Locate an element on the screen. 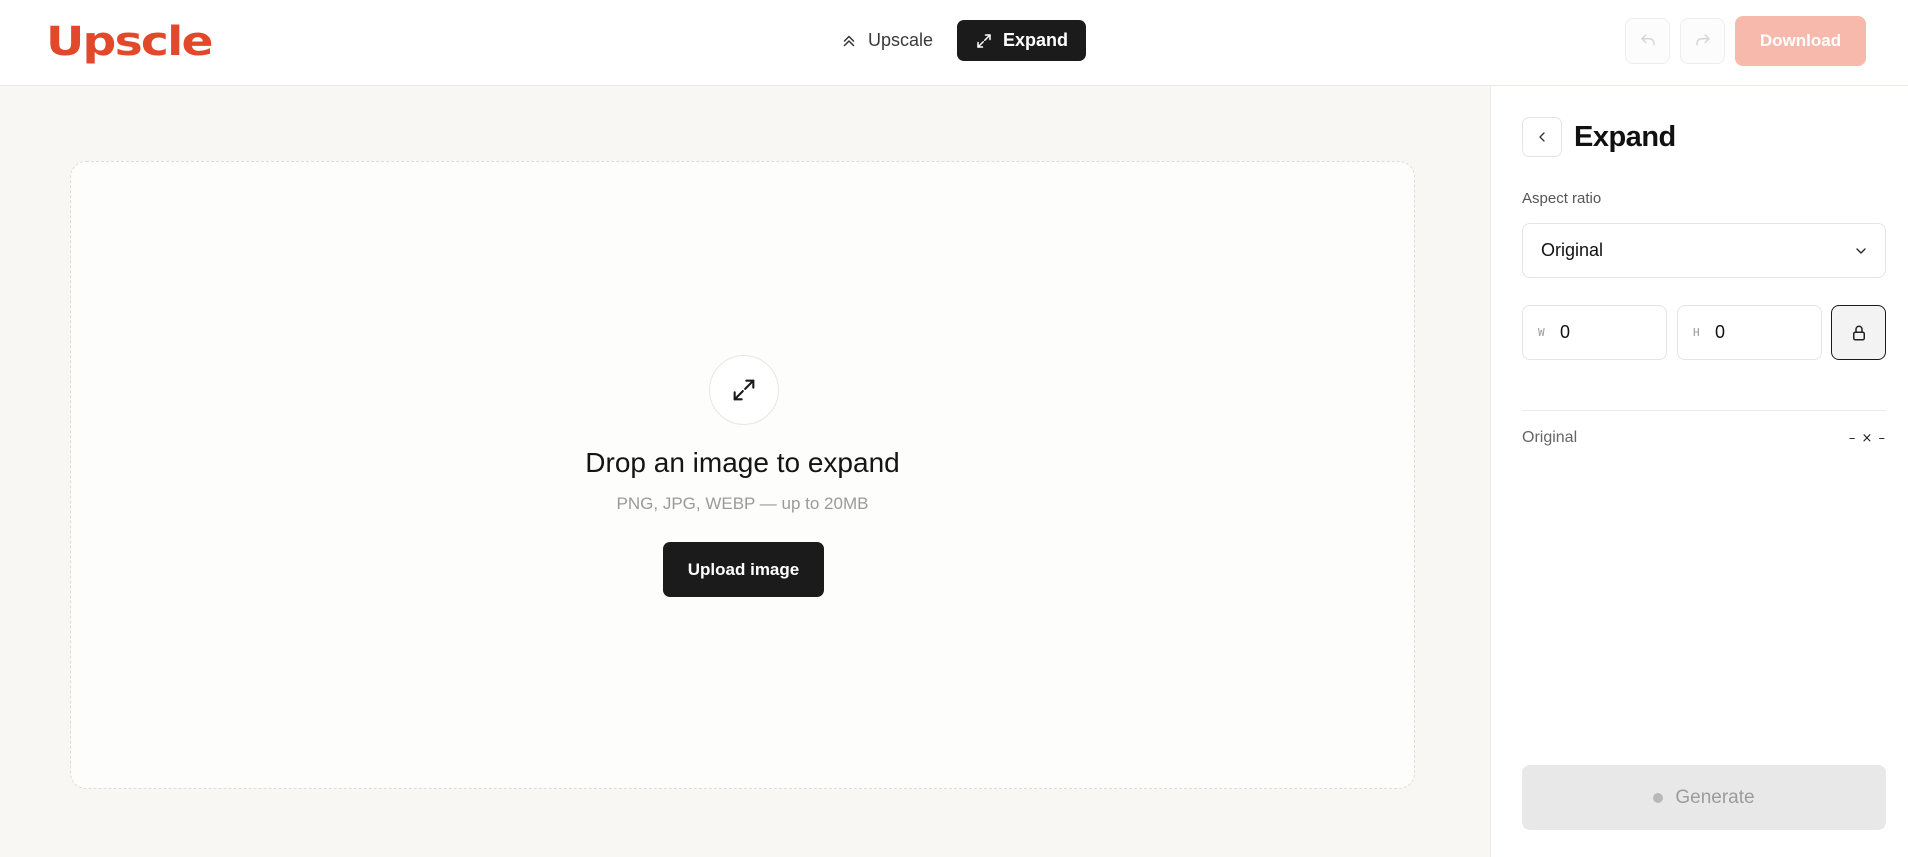 The image size is (1908, 857). generate-button: Generate is located at coordinates (1704, 797).